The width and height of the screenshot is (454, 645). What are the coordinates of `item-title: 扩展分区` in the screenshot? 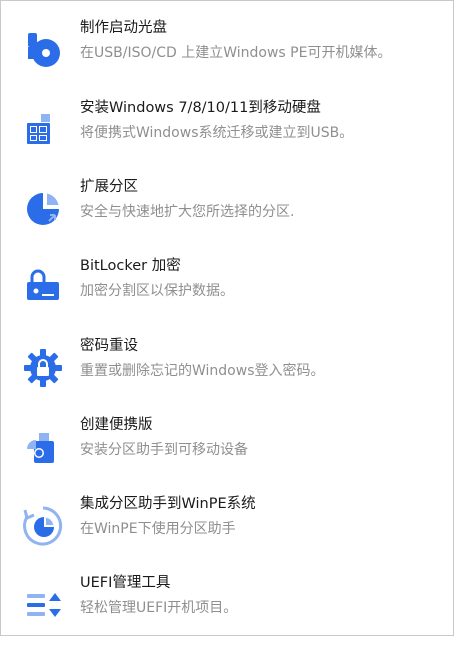 It's located at (109, 187).